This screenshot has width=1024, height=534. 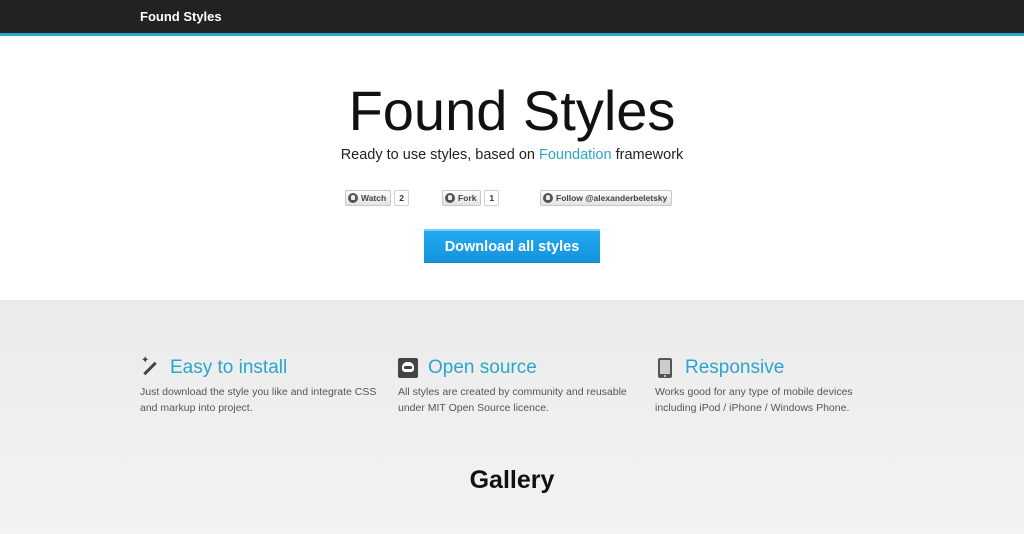 I want to click on subtitle-text-before: Ready to use styles, based on, so click(x=439, y=155).